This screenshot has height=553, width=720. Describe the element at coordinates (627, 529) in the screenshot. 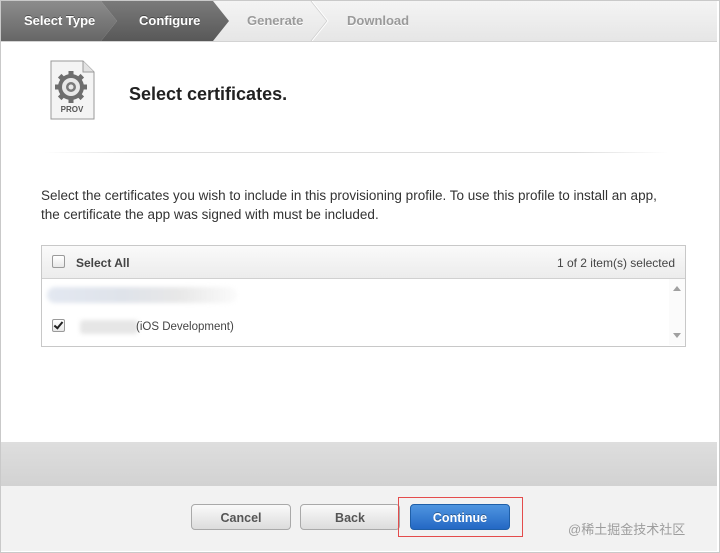

I see `watermark: @稀土掘金技术社区` at that location.